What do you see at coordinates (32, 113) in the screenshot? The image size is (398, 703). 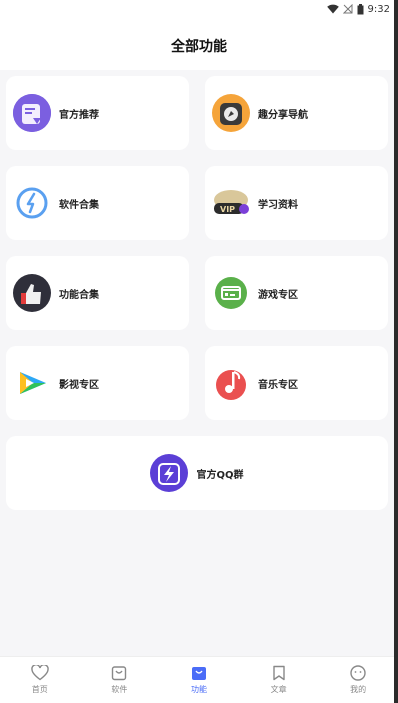 I see `official-recommend-icon` at bounding box center [32, 113].